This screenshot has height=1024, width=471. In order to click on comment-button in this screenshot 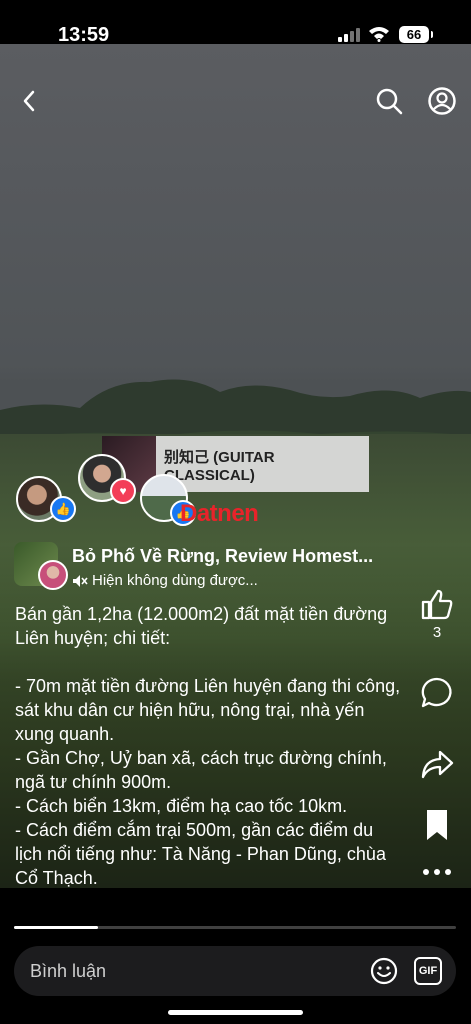, I will do `click(437, 693)`.